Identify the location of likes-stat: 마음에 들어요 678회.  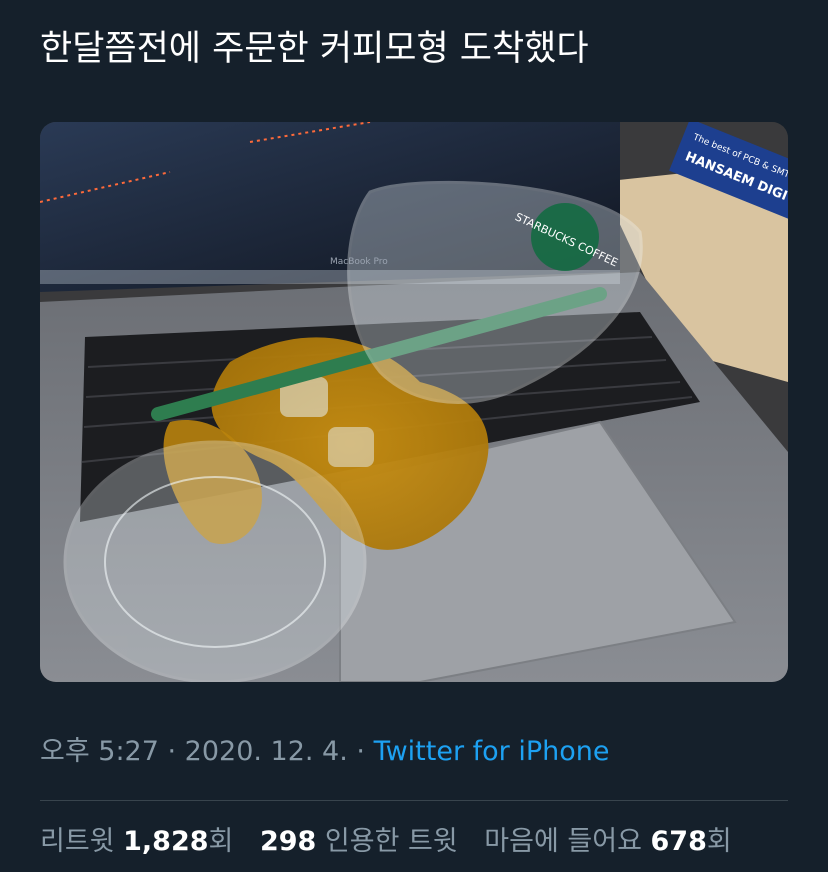
(607, 841).